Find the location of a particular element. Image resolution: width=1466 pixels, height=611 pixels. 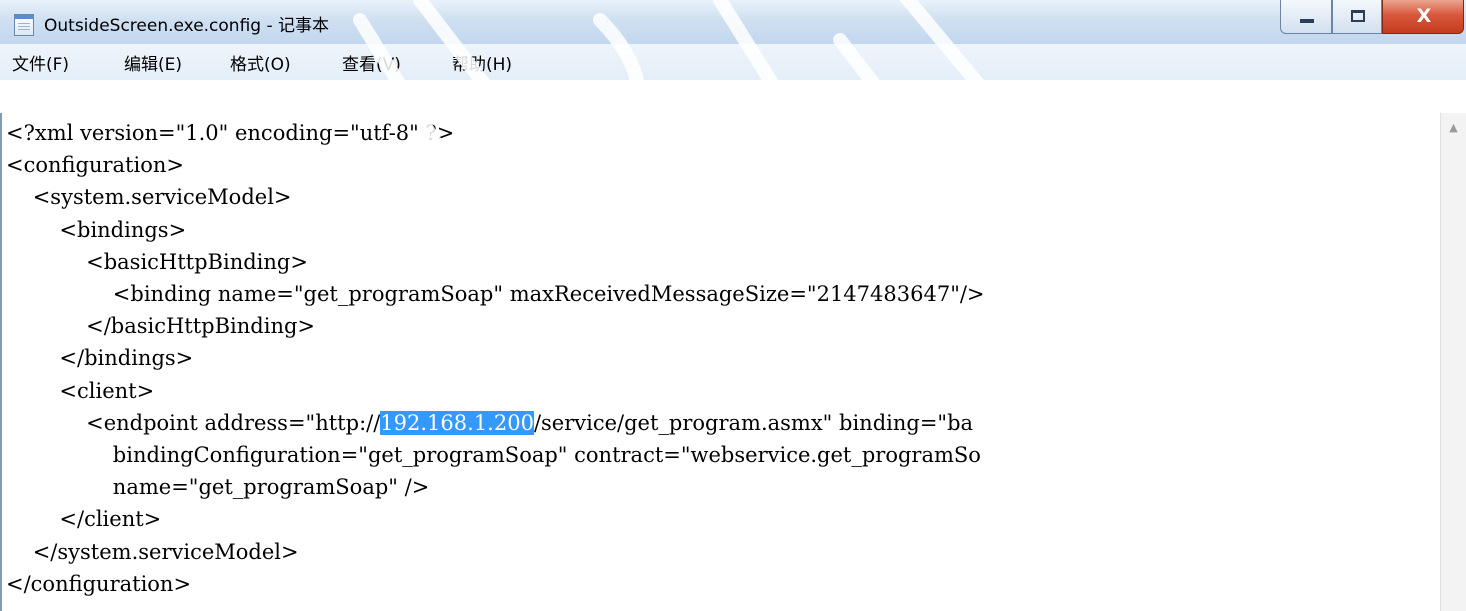

close-icon: X is located at coordinates (1424, 16).